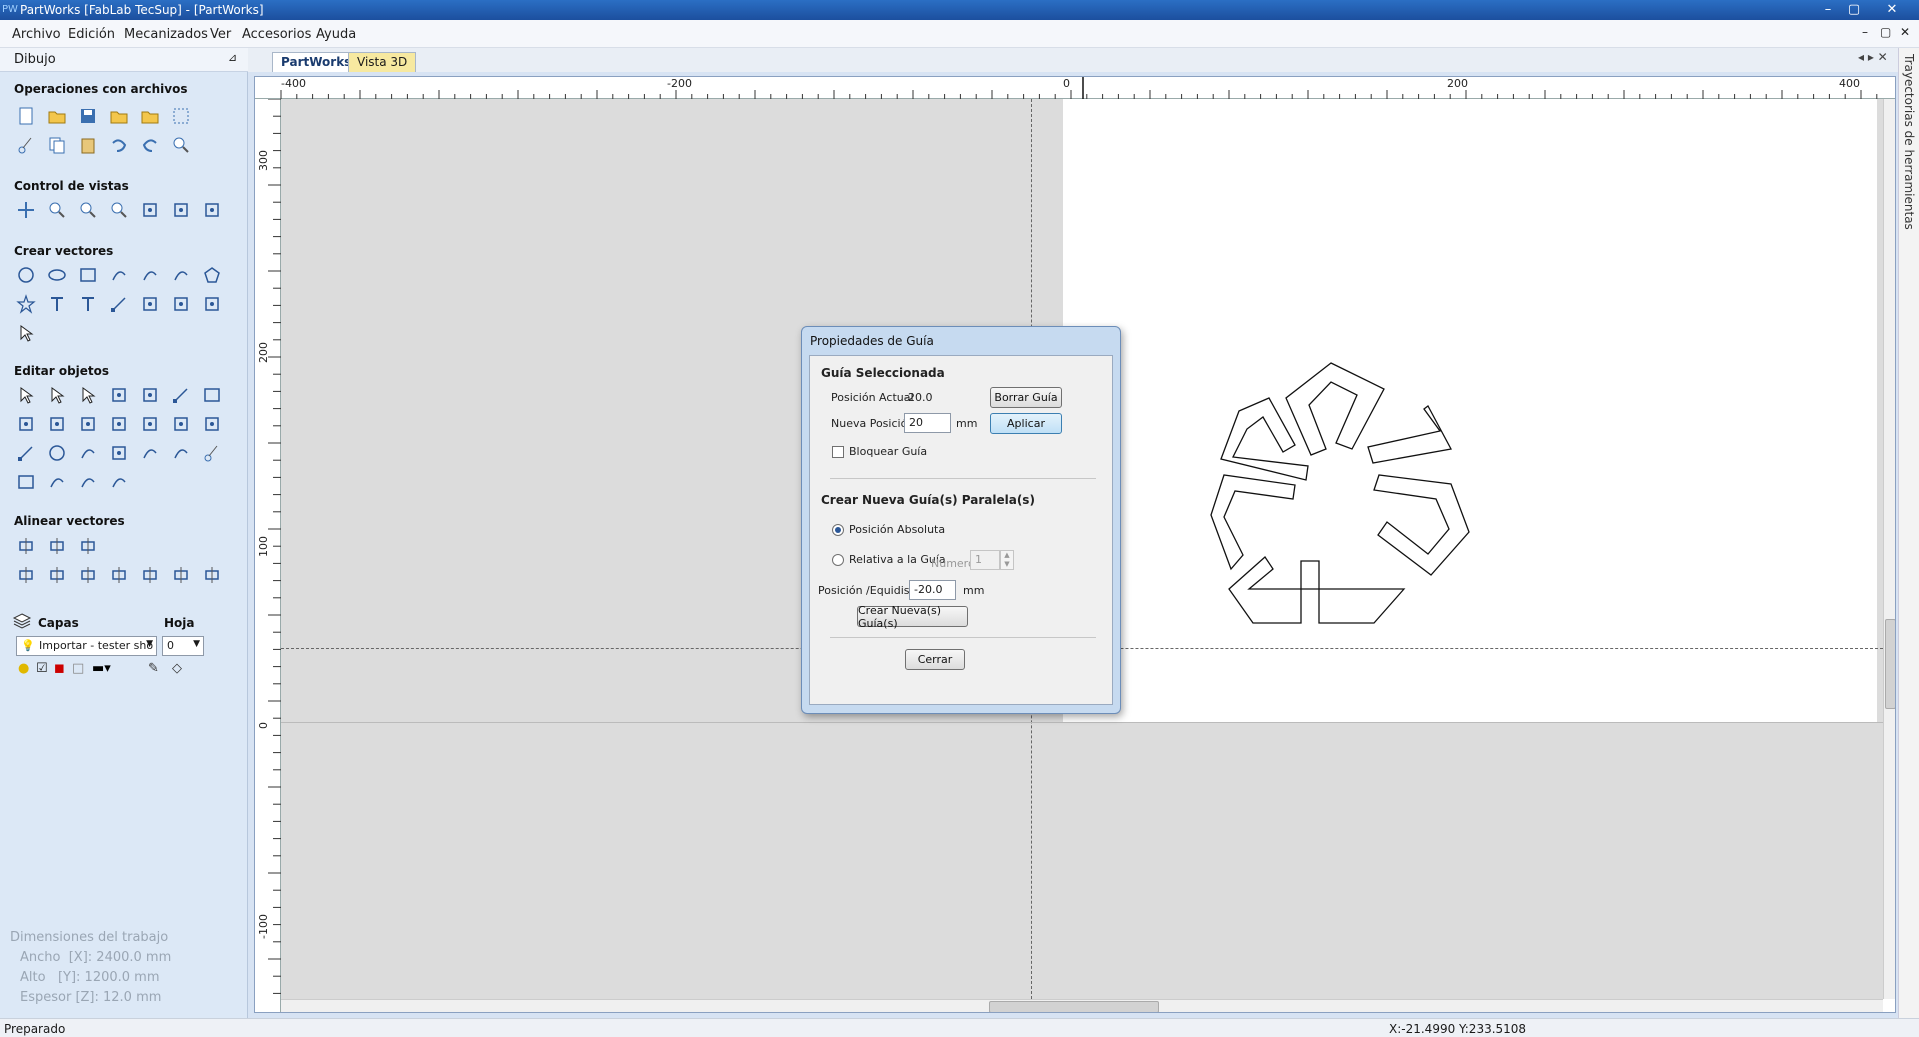  Describe the element at coordinates (119, 145) in the screenshot. I see `undo-icon` at that location.